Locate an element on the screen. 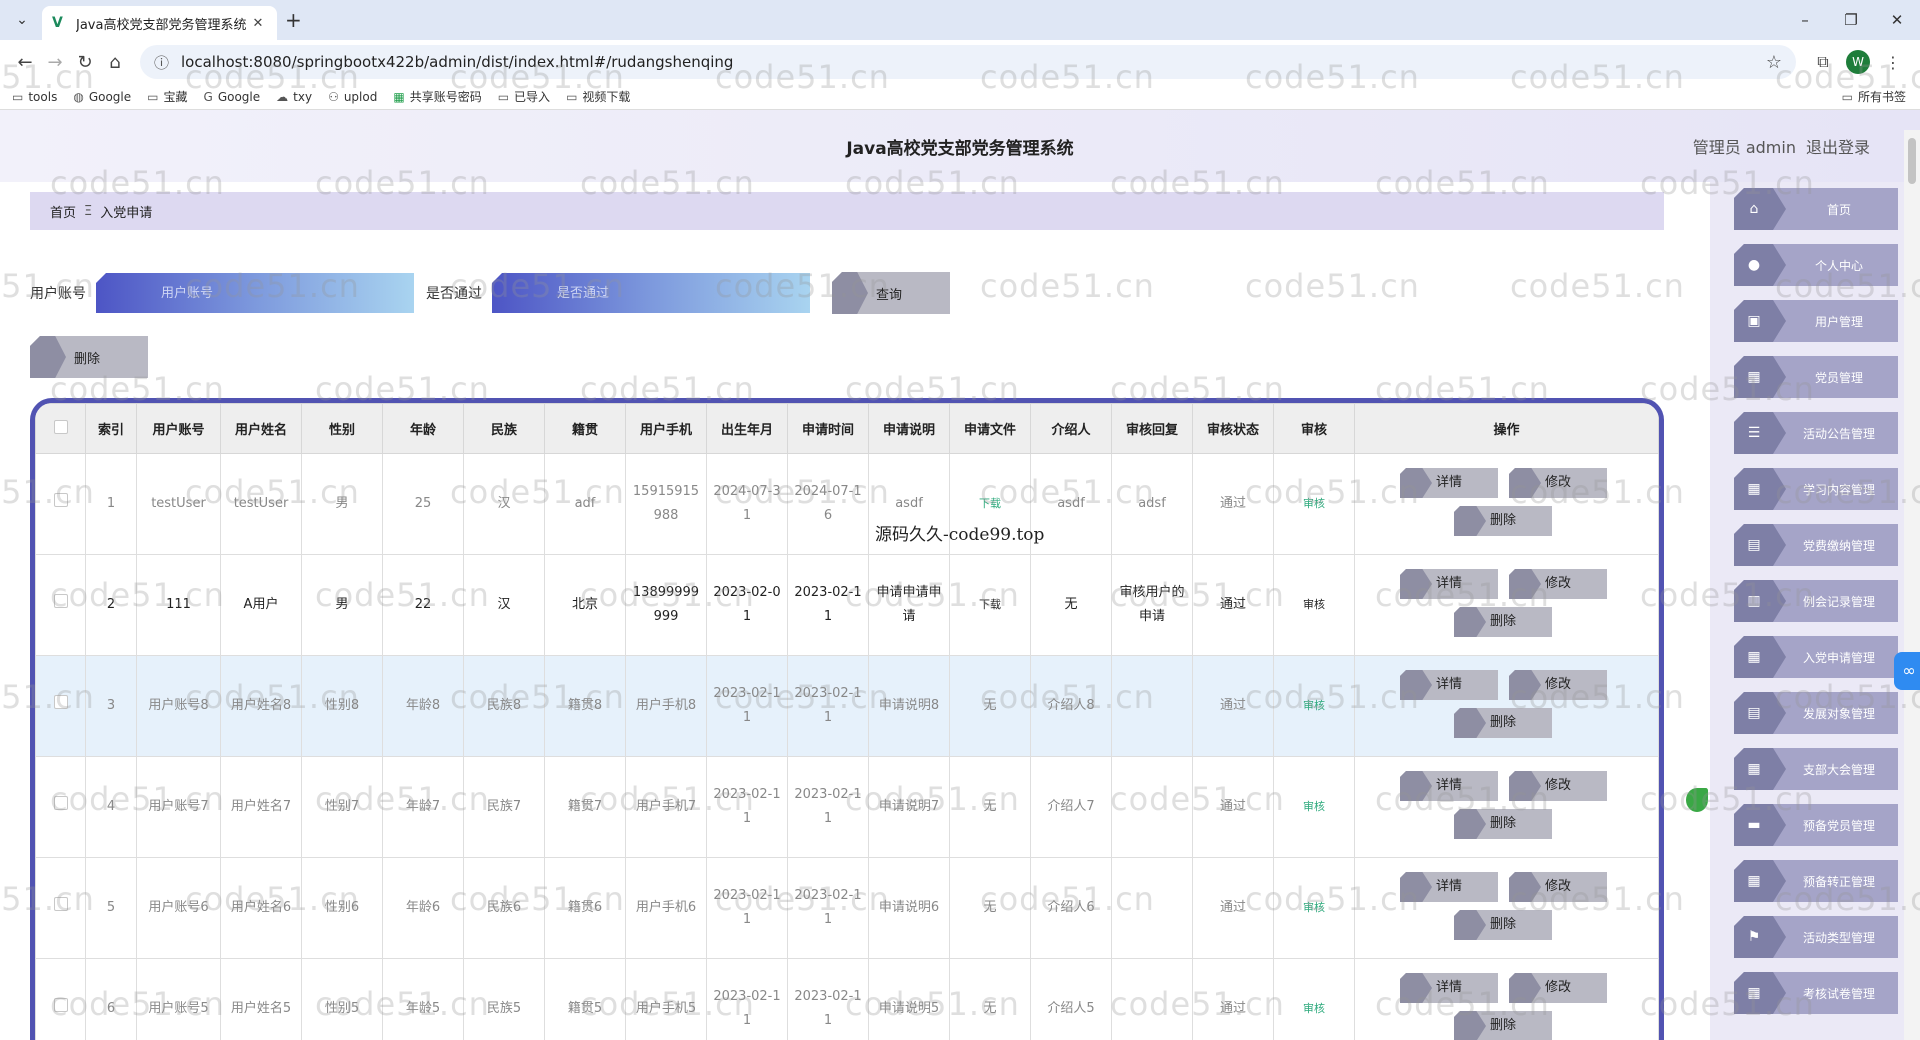  cell-file: 下载 is located at coordinates (990, 605).